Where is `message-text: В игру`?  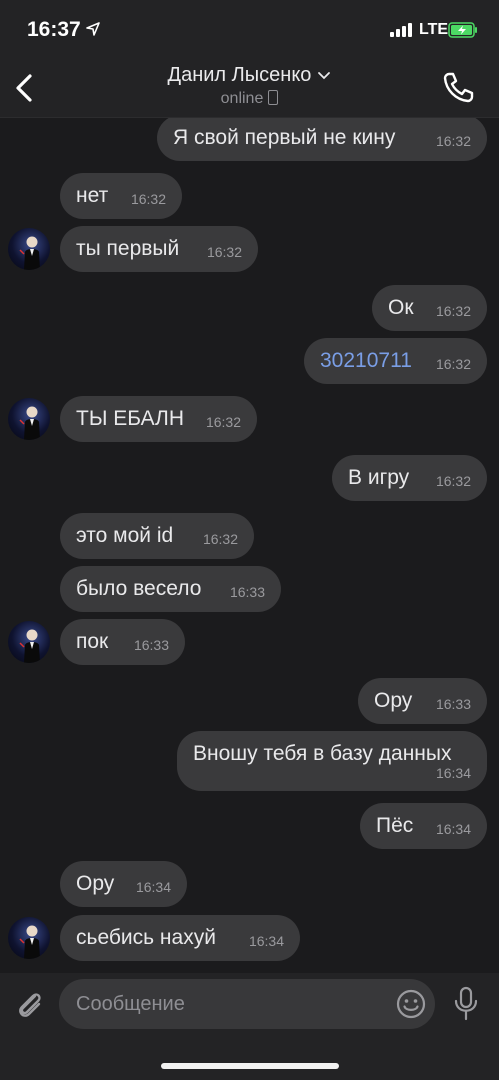 message-text: В игру is located at coordinates (379, 477).